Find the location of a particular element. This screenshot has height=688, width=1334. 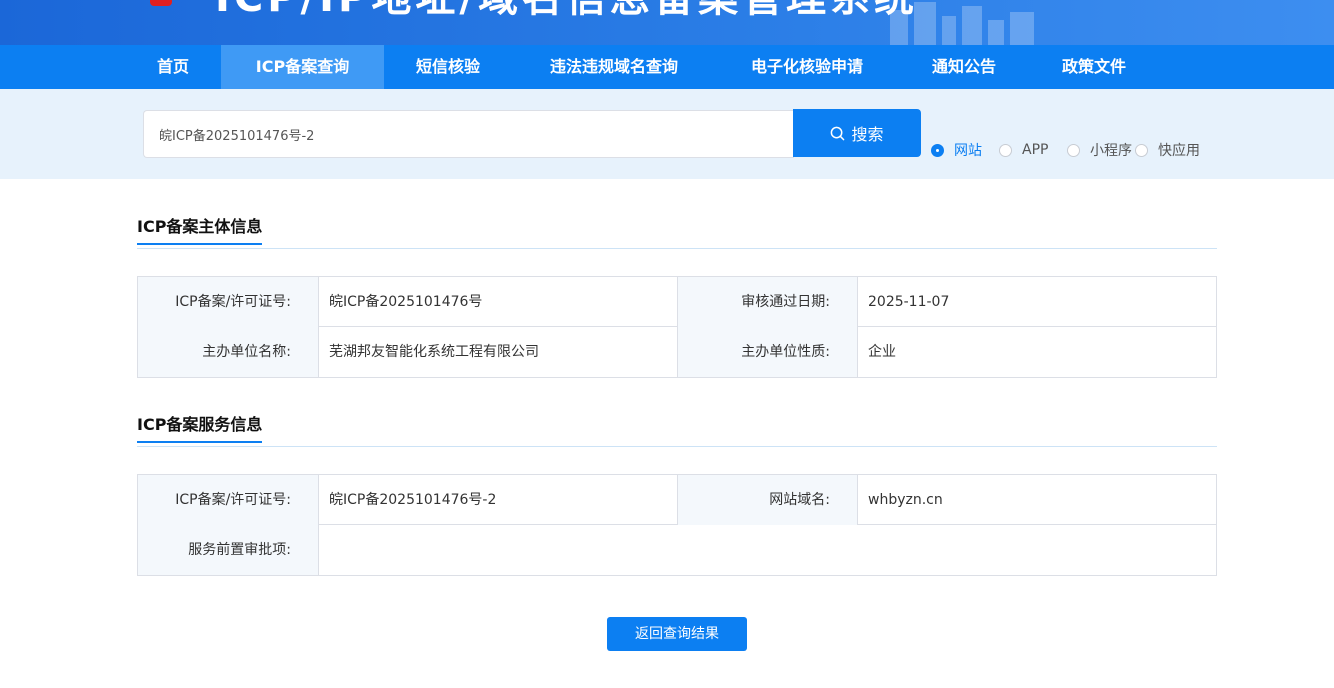

site-title: ICP/IP地址/域名信息备案管理系统 is located at coordinates (566, 9).